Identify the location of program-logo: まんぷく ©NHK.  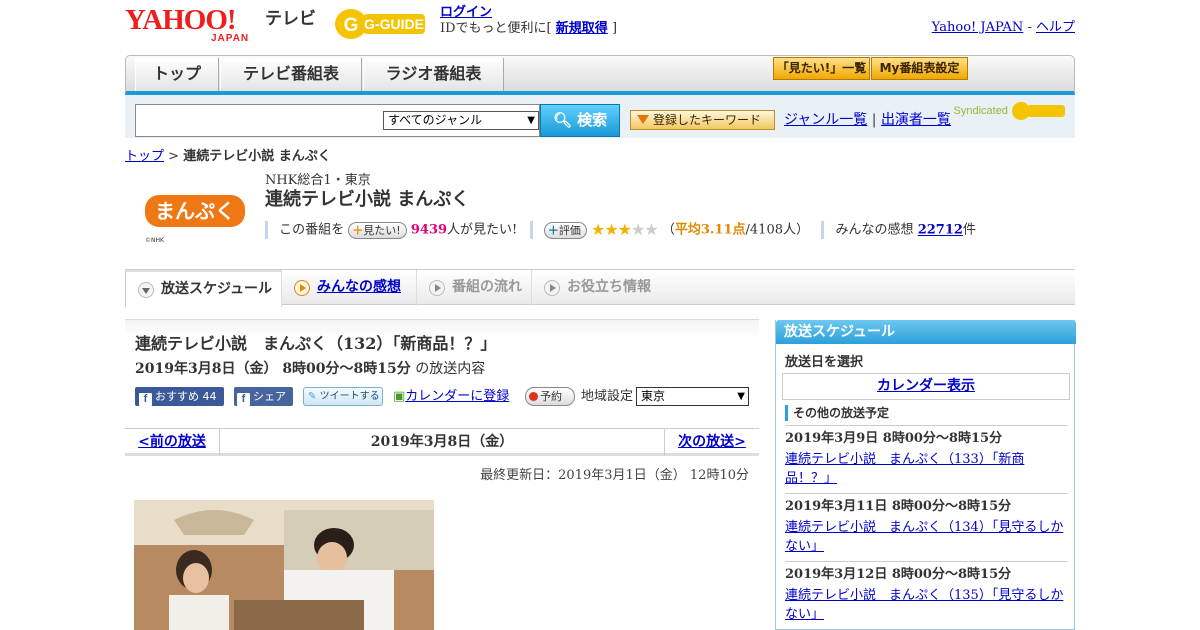
(195, 219).